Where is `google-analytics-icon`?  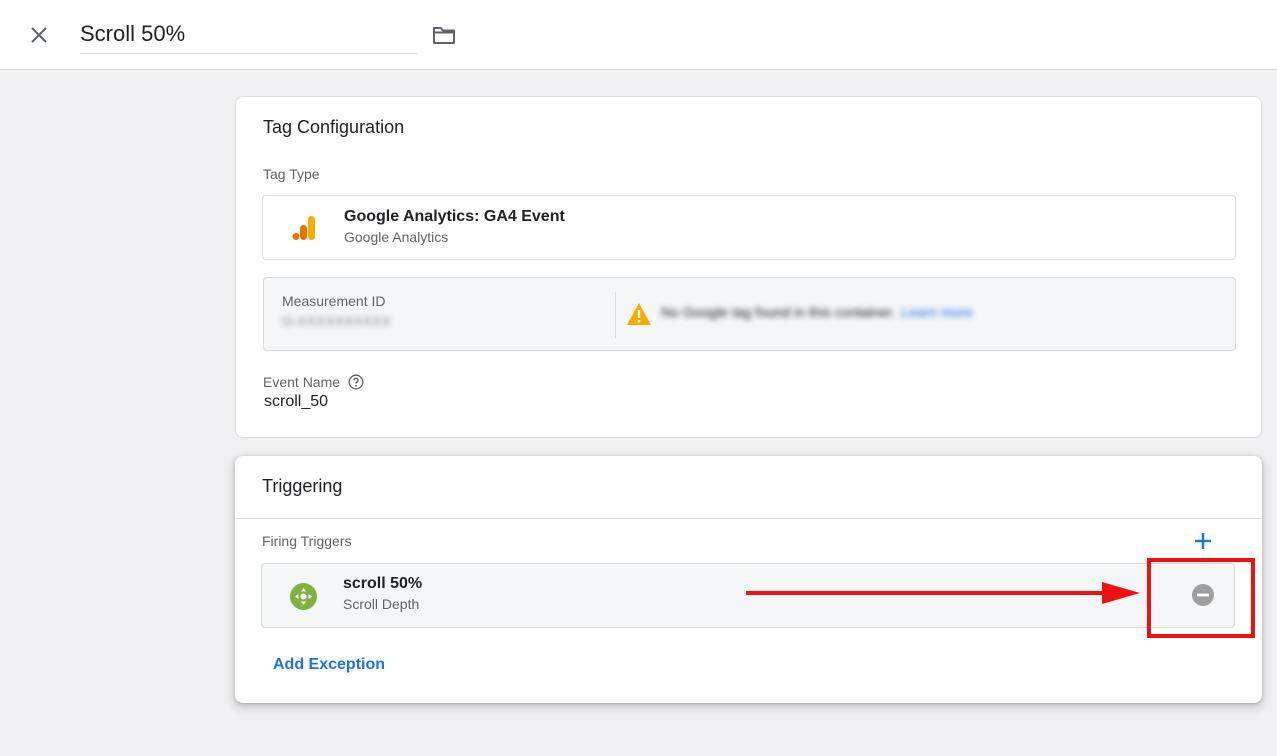
google-analytics-icon is located at coordinates (303, 228).